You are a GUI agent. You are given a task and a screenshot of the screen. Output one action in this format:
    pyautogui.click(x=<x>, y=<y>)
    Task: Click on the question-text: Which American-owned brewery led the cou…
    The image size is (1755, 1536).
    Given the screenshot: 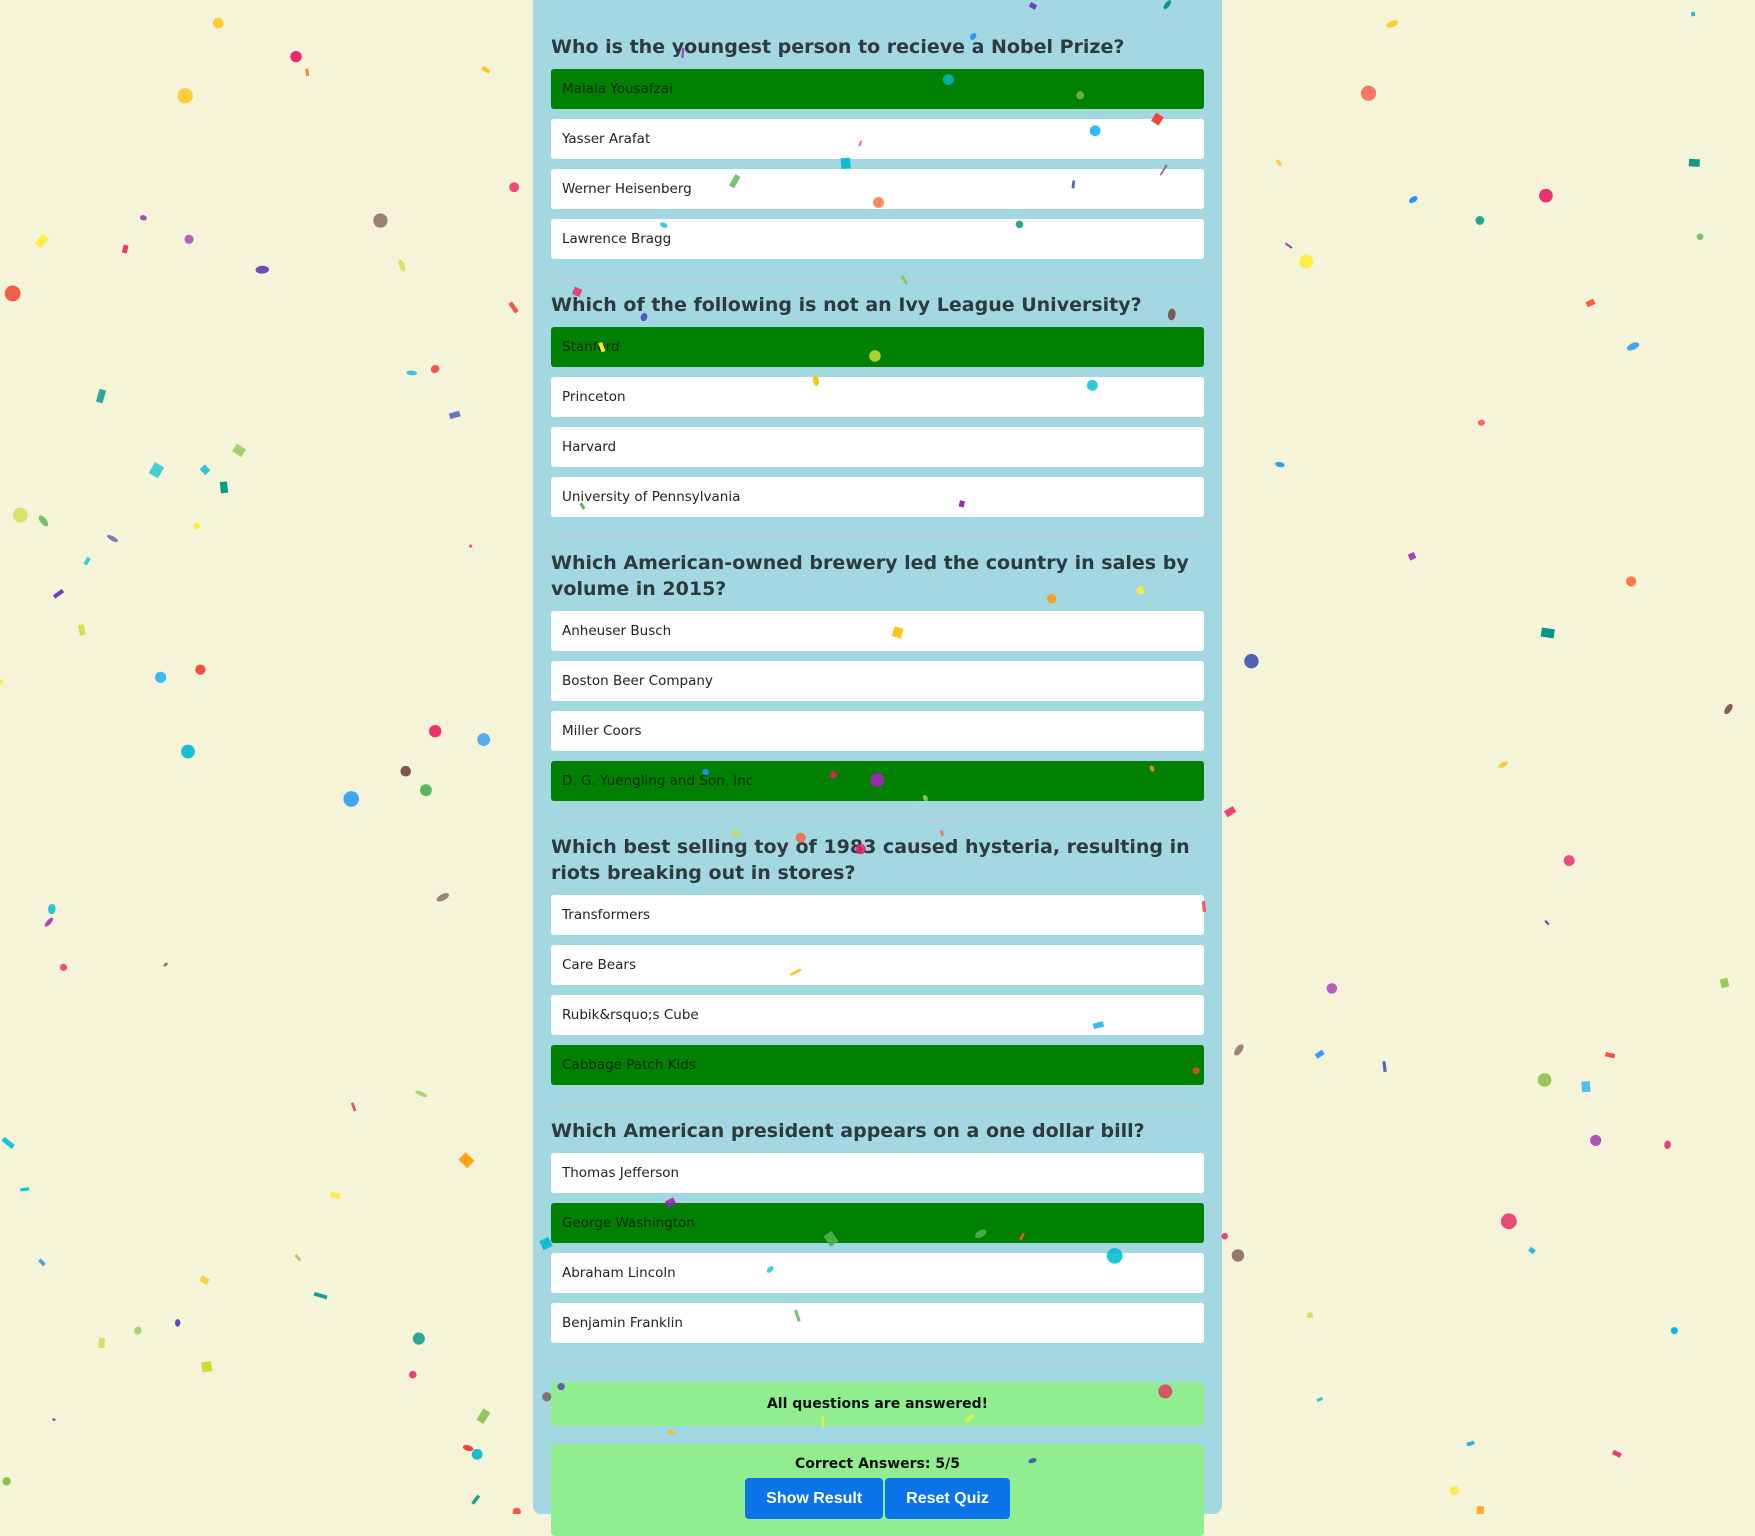 What is the action you would take?
    pyautogui.click(x=870, y=576)
    